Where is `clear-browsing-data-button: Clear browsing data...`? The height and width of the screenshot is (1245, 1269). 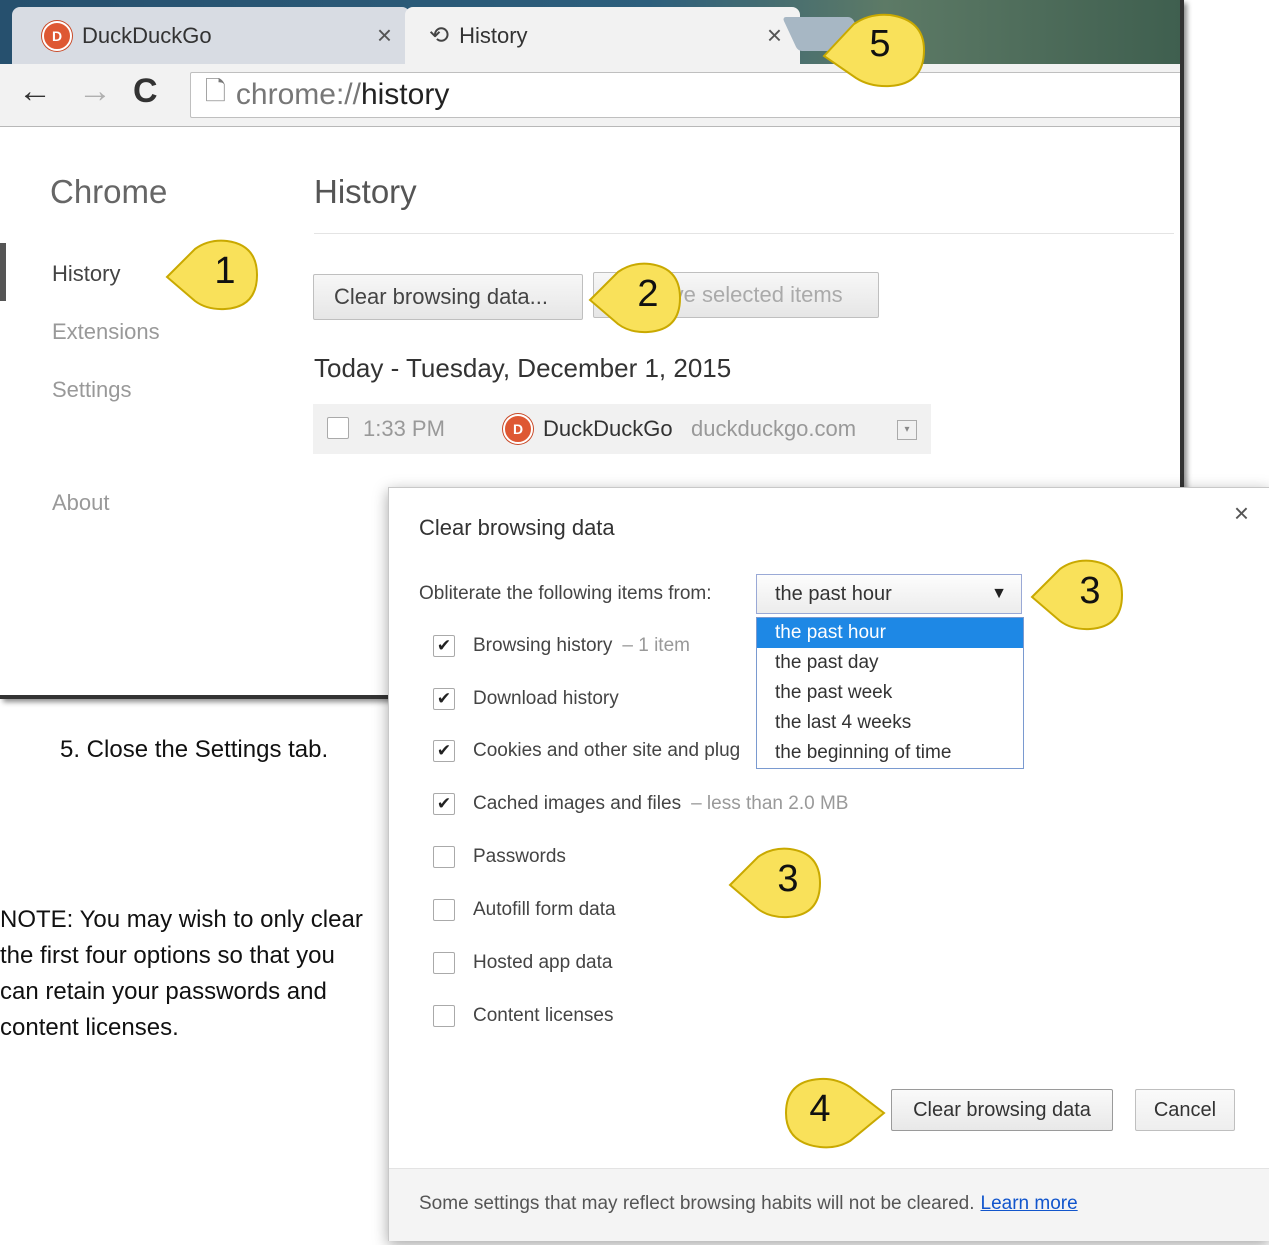
clear-browsing-data-button: Clear browsing data... is located at coordinates (448, 297).